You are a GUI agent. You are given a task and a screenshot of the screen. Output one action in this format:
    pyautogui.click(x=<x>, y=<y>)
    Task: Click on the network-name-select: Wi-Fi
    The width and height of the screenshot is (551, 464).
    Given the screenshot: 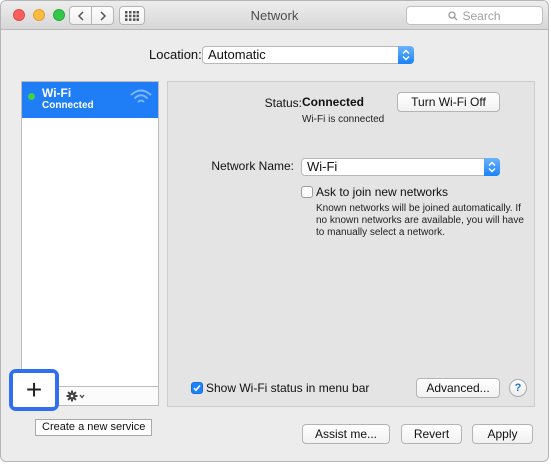 What is the action you would take?
    pyautogui.click(x=400, y=167)
    